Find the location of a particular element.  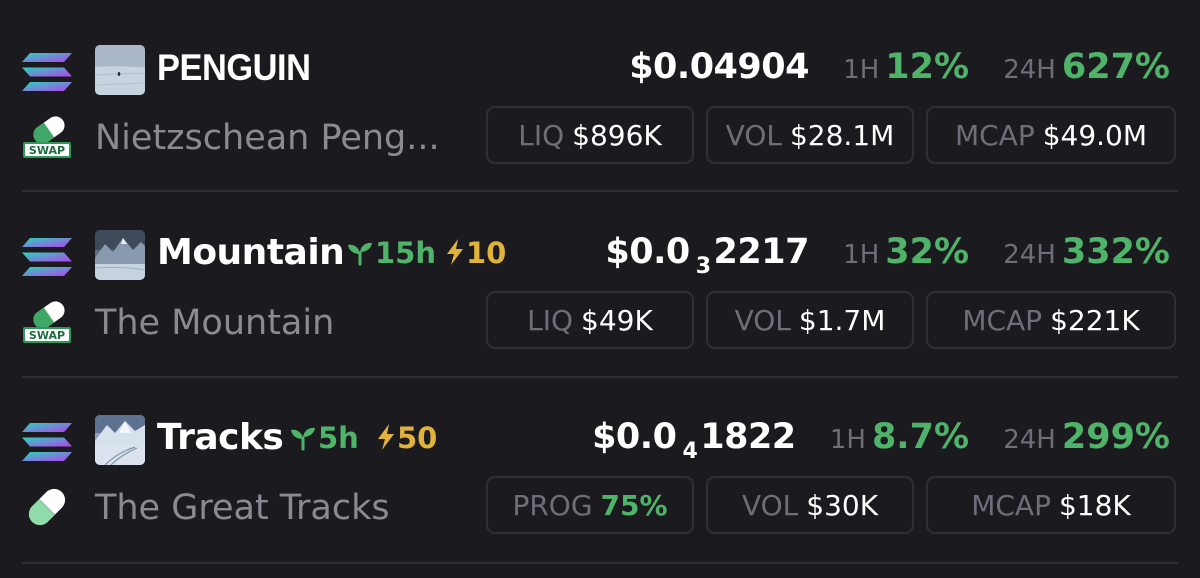

price-summary: $0.0 41822 1H 8.7% 24H 299% is located at coordinates (881, 439).